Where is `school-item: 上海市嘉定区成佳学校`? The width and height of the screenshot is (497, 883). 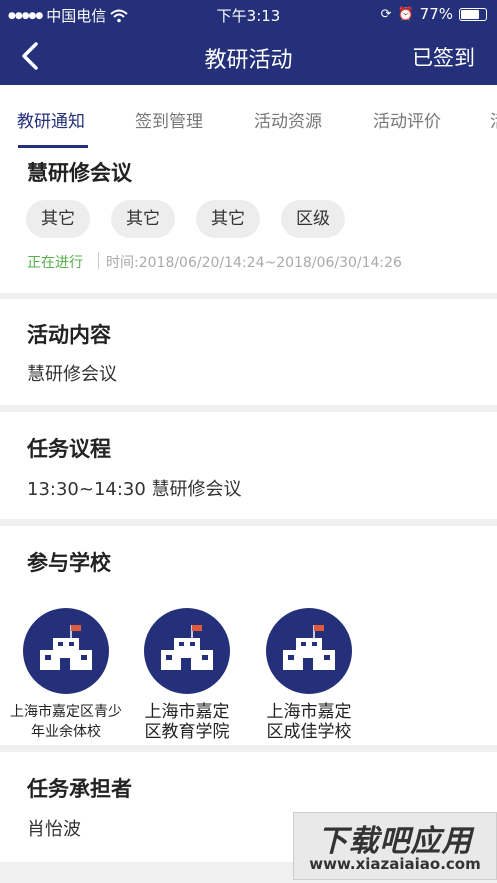 school-item: 上海市嘉定区成佳学校 is located at coordinates (309, 675).